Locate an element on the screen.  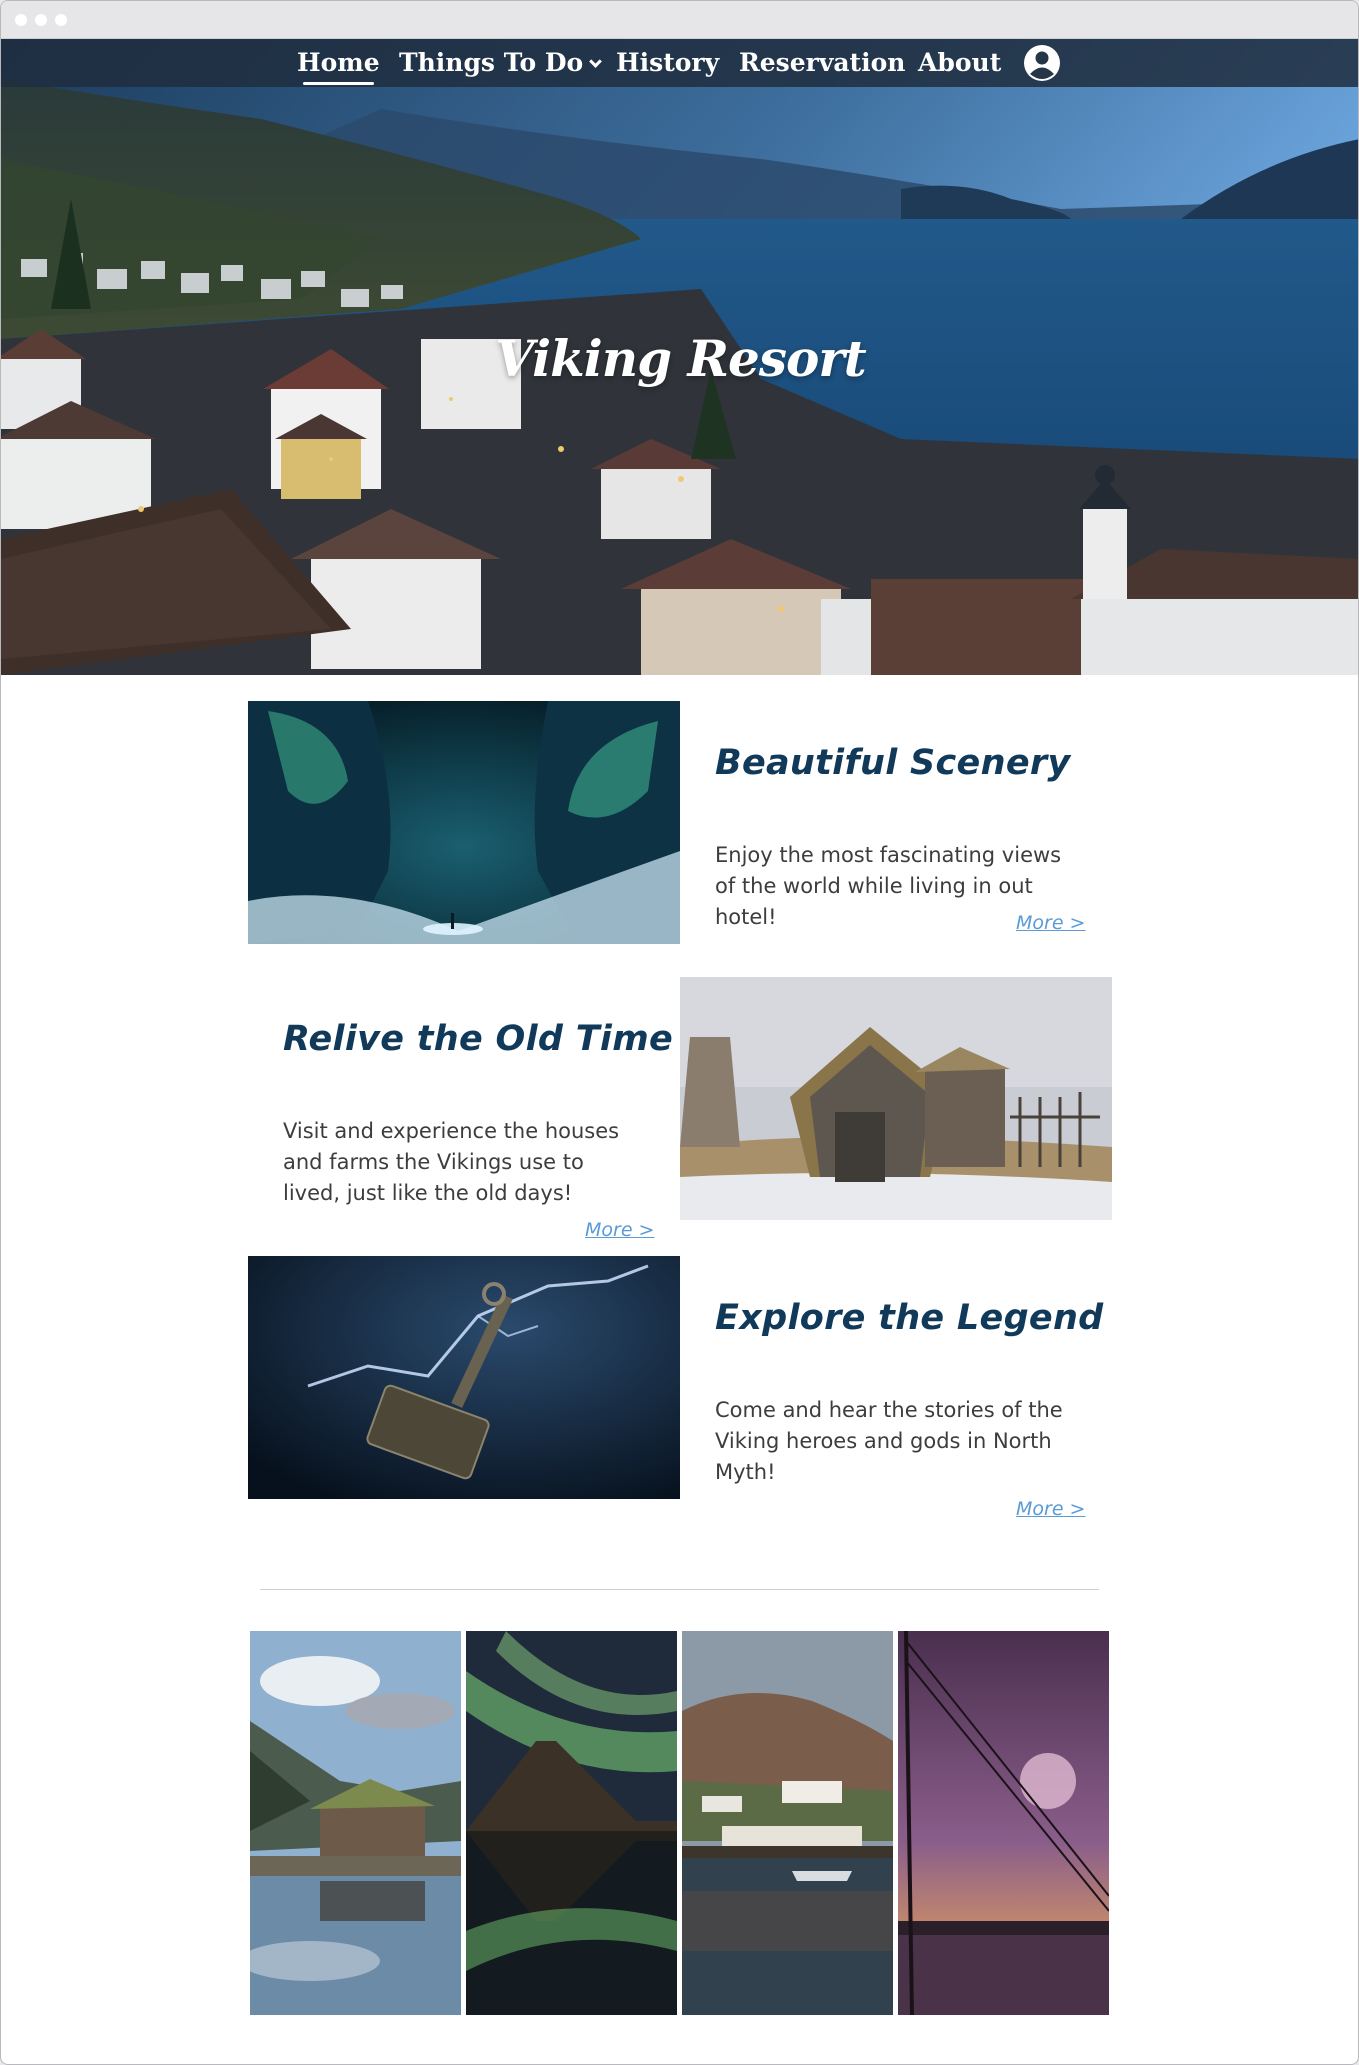
window-chrome is located at coordinates (679, 20).